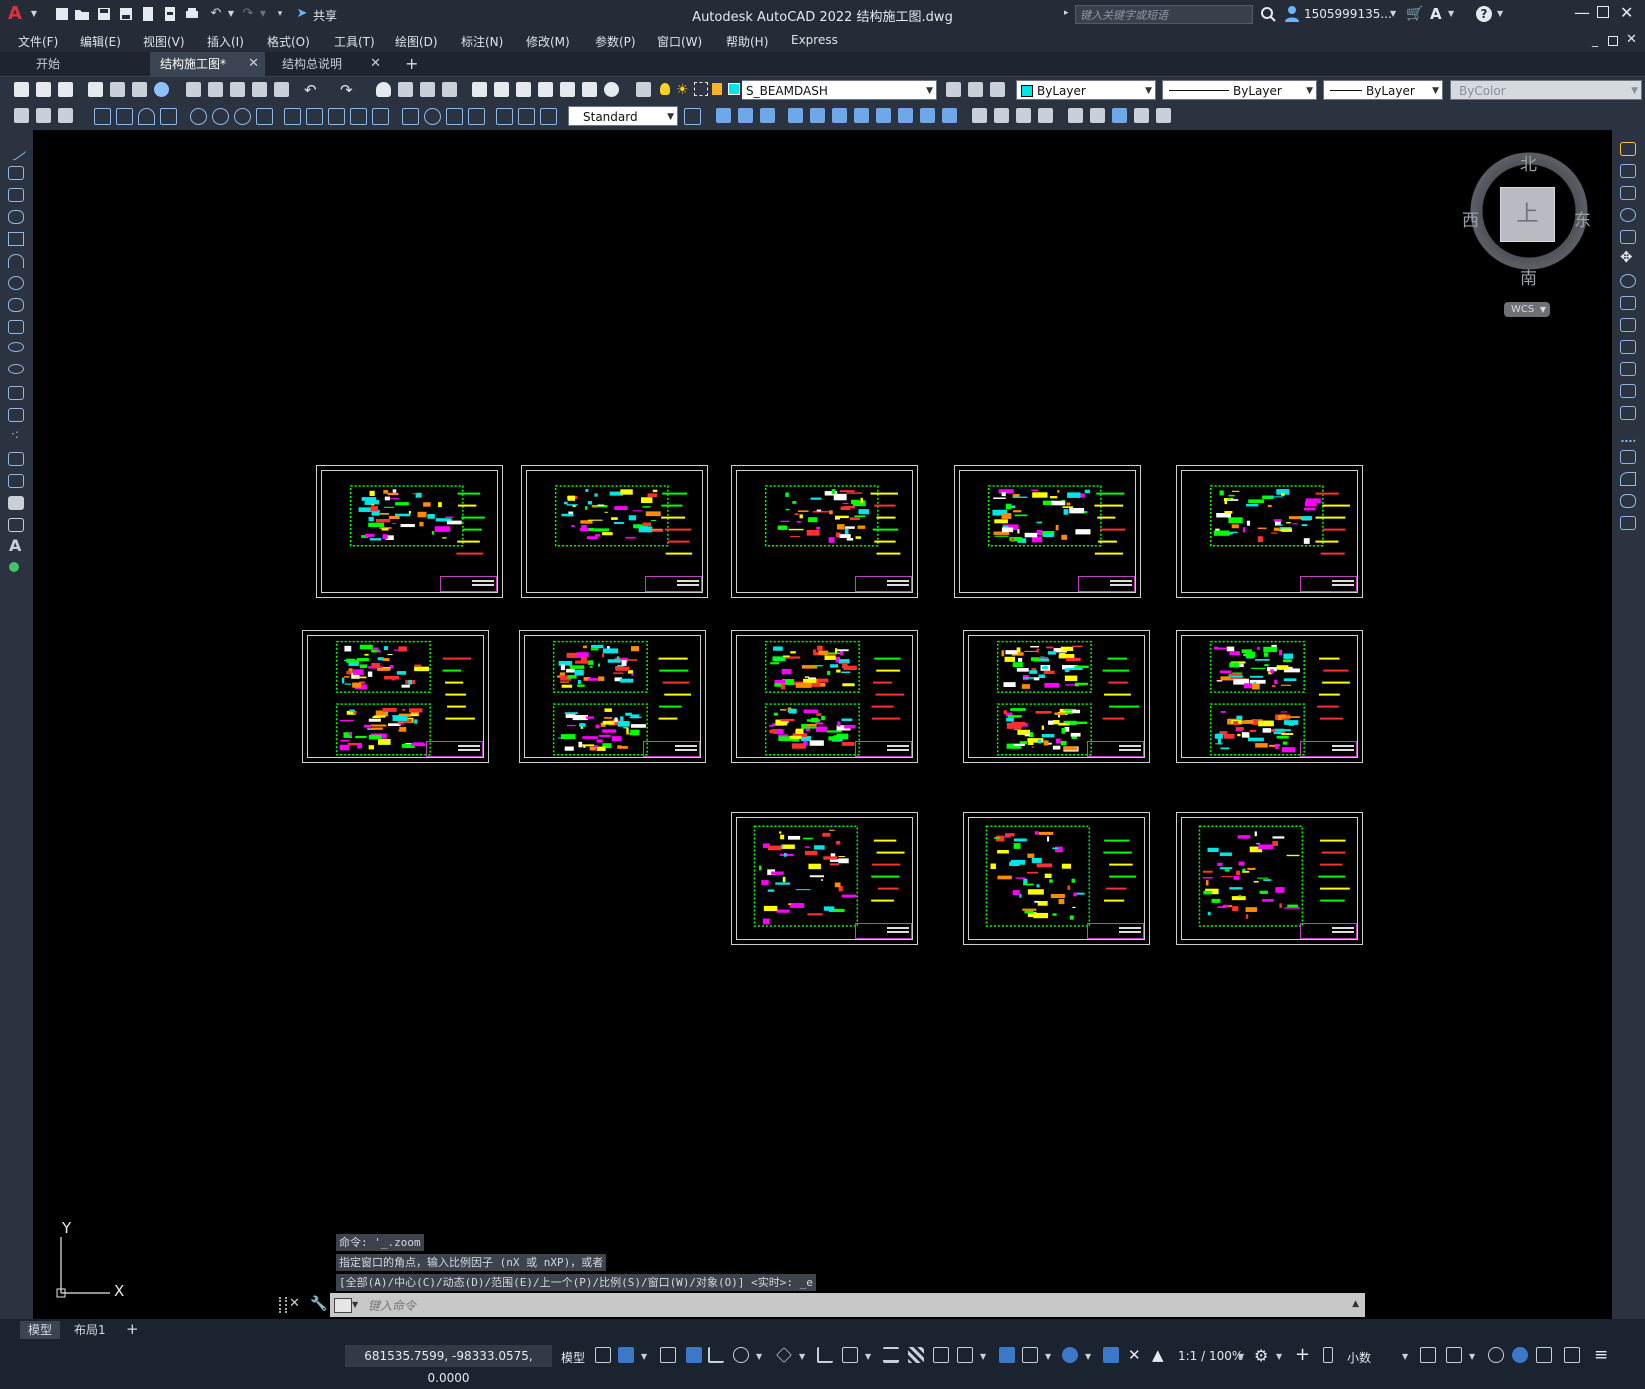  What do you see at coordinates (623, 116) in the screenshot?
I see `dimstyle-dropdown: Standard ▼` at bounding box center [623, 116].